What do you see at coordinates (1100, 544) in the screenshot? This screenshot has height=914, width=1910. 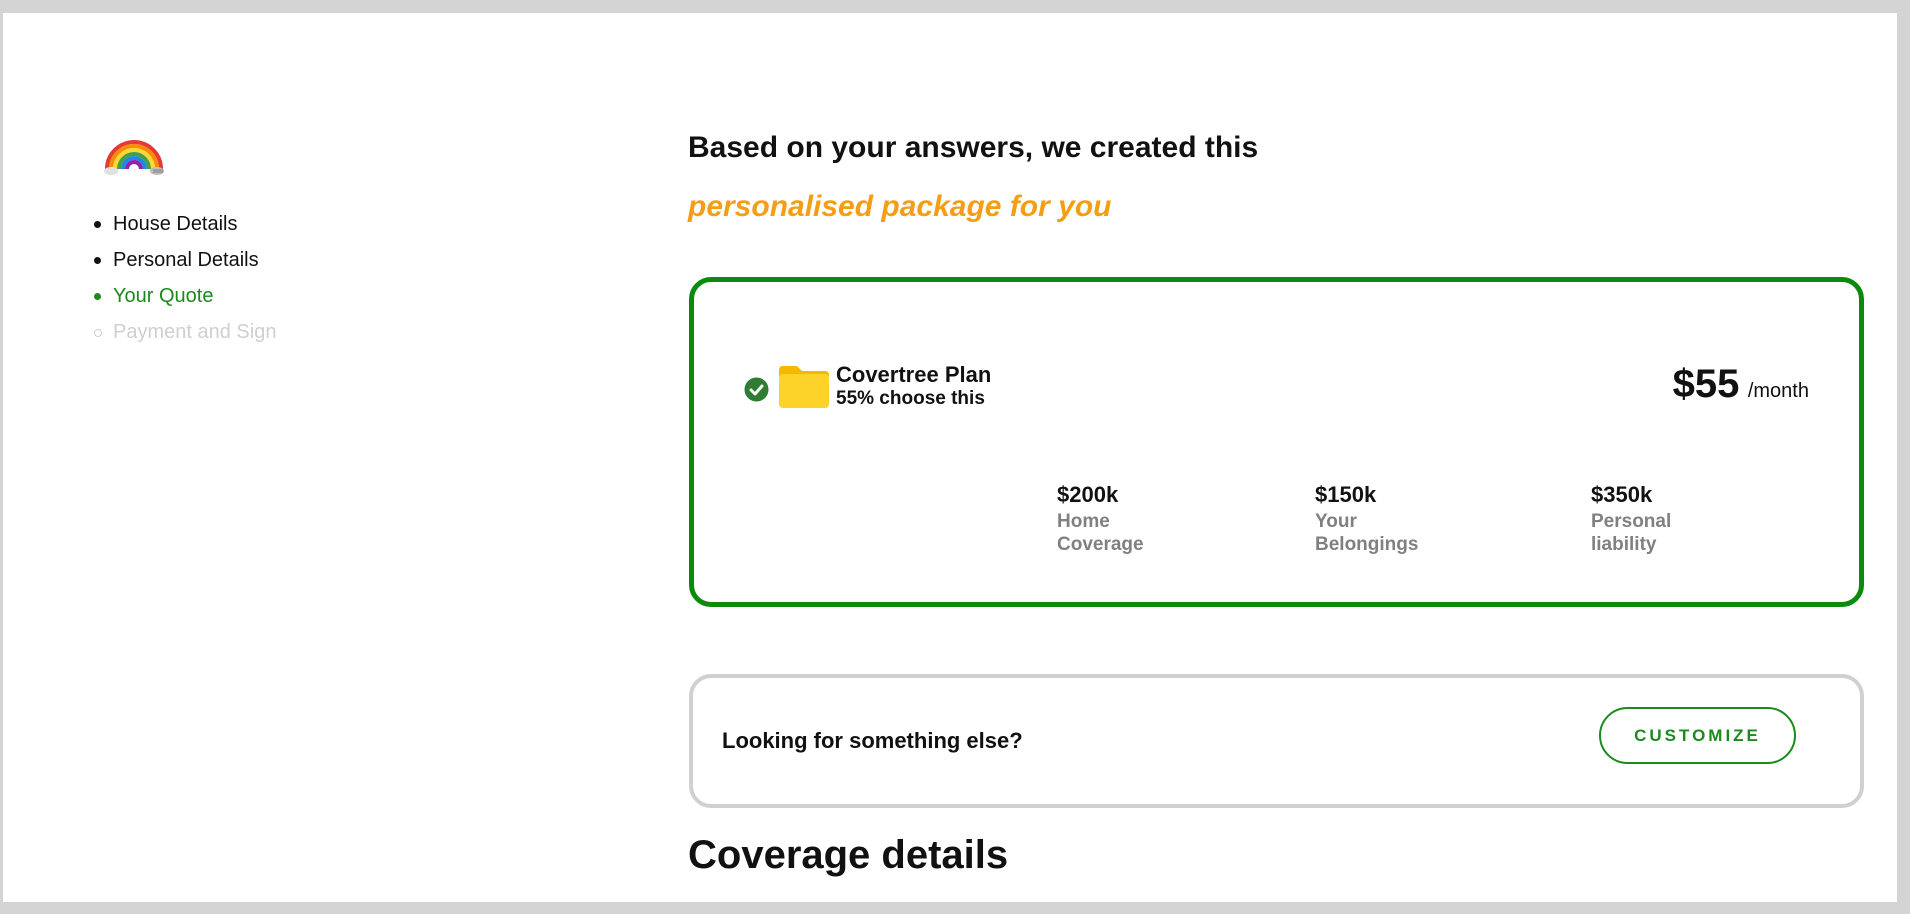 I see `stat-label: Coverage` at bounding box center [1100, 544].